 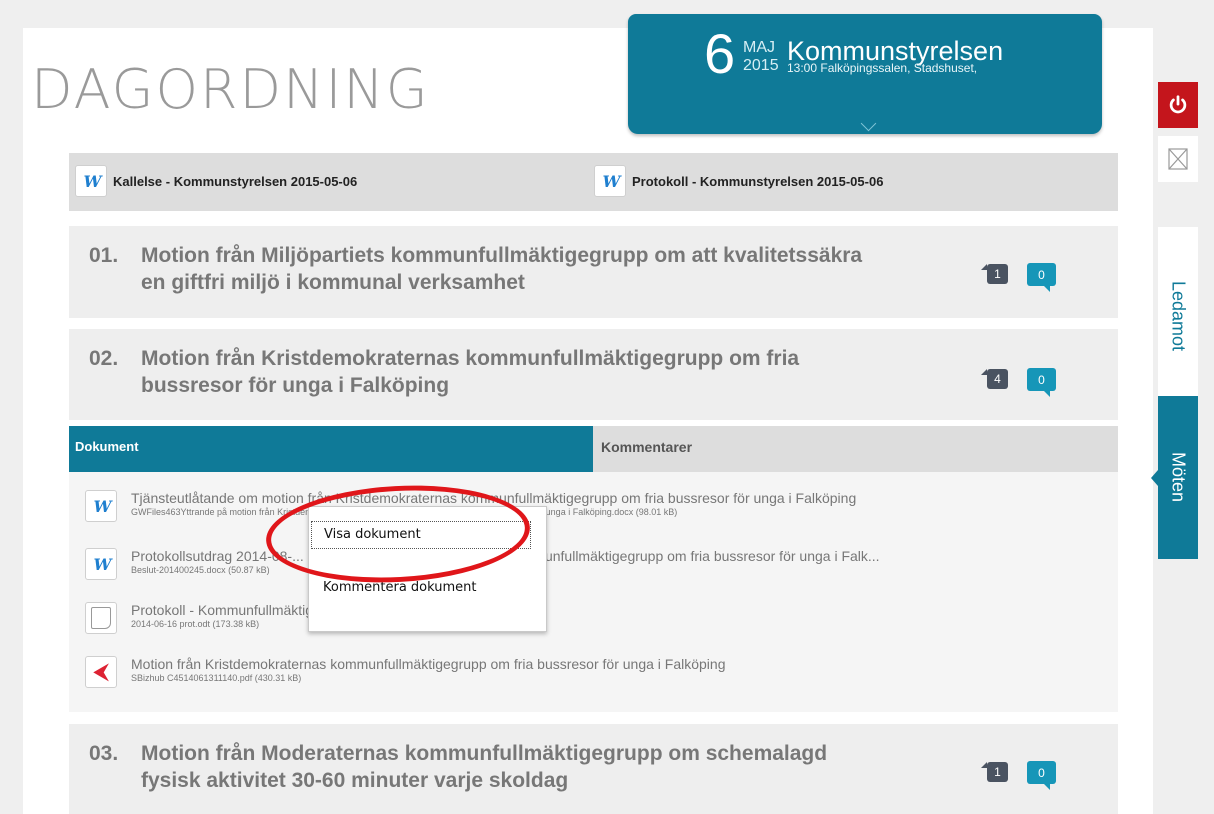 What do you see at coordinates (235, 181) in the screenshot?
I see `document-link-label: Kallelse - Kommunstyrelsen 2015-05-06` at bounding box center [235, 181].